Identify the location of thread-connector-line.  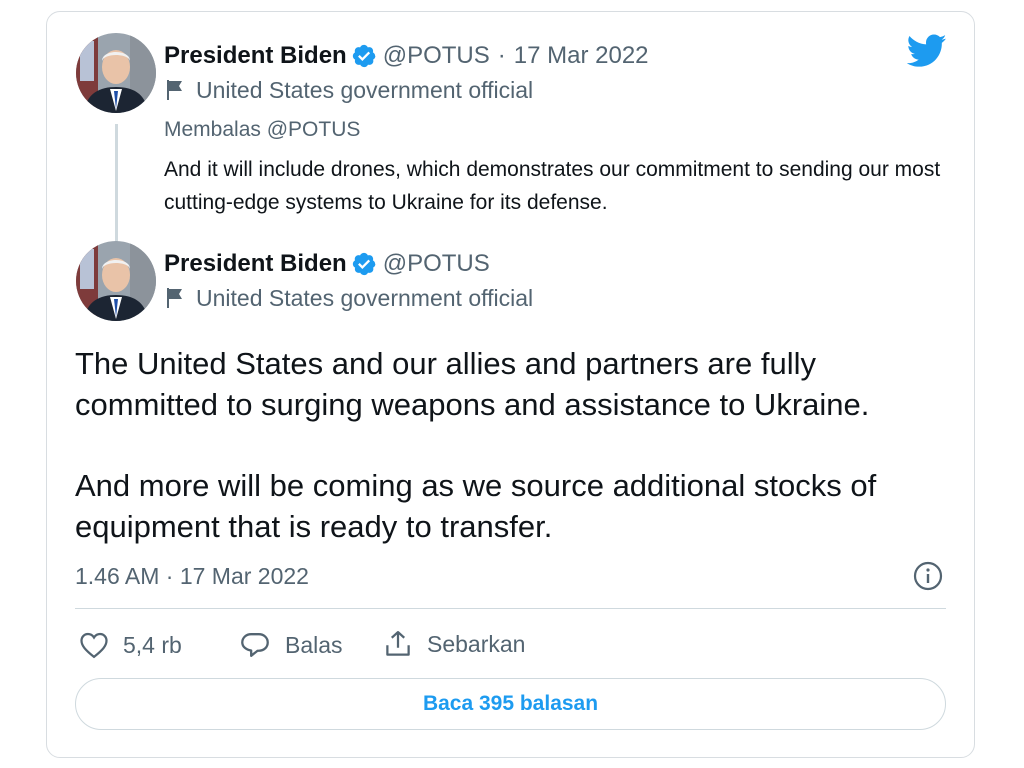
(116, 184).